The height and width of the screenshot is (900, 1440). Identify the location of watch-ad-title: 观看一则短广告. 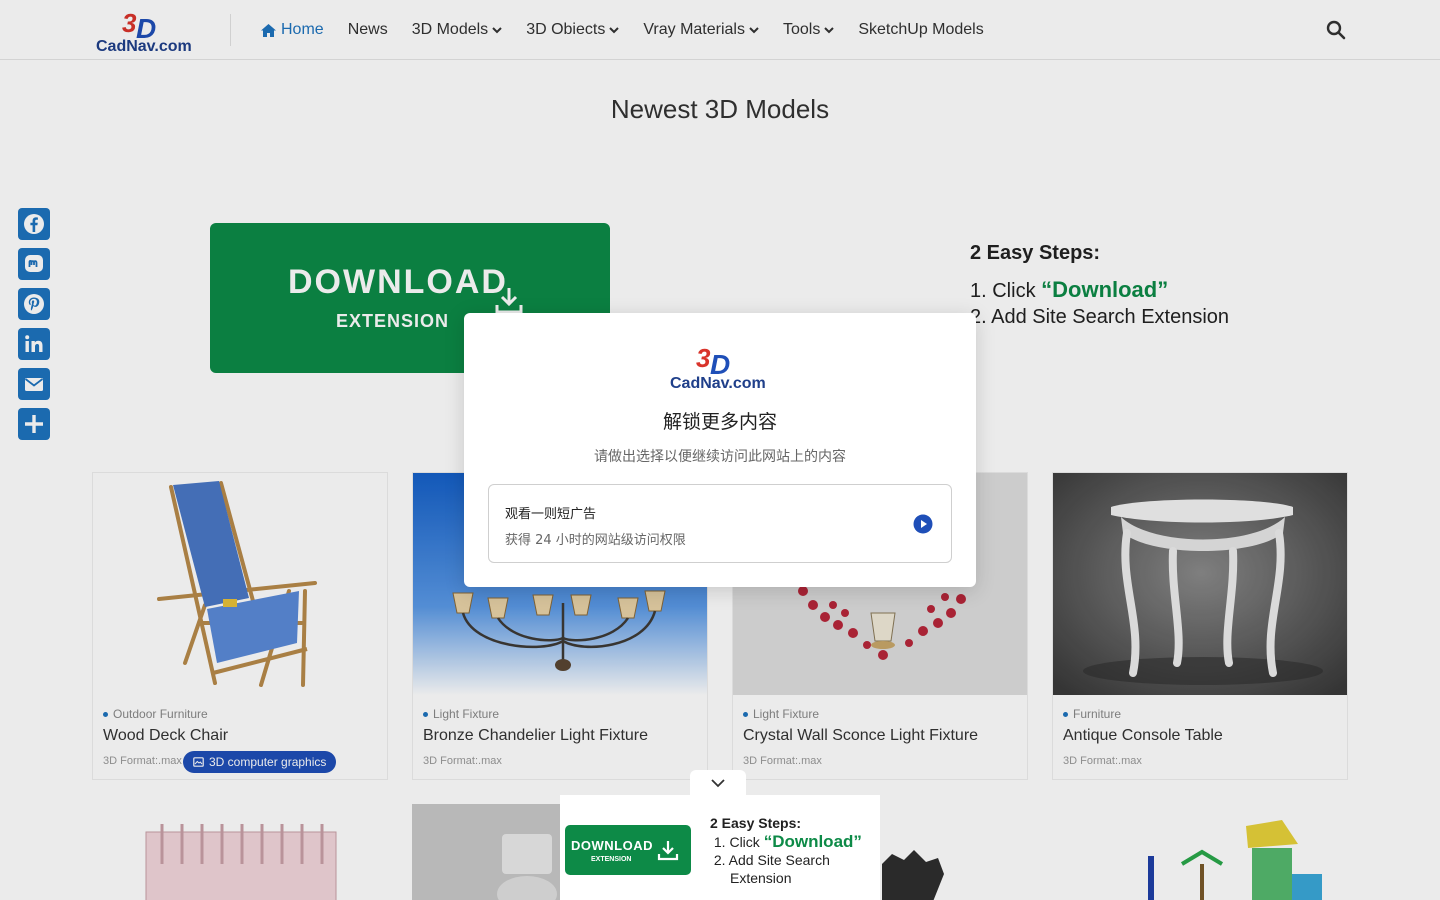
(551, 514).